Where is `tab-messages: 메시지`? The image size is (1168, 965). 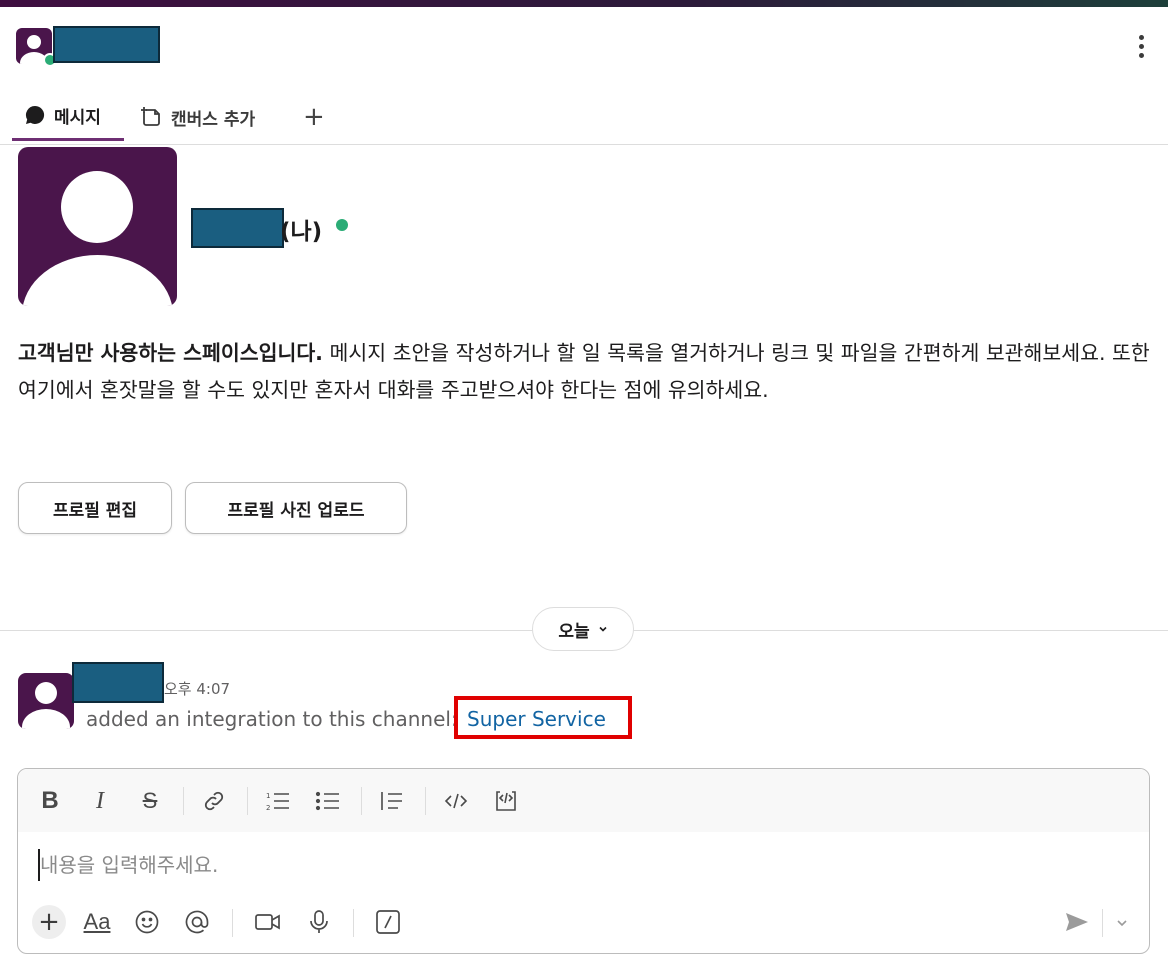
tab-messages: 메시지 is located at coordinates (68, 116).